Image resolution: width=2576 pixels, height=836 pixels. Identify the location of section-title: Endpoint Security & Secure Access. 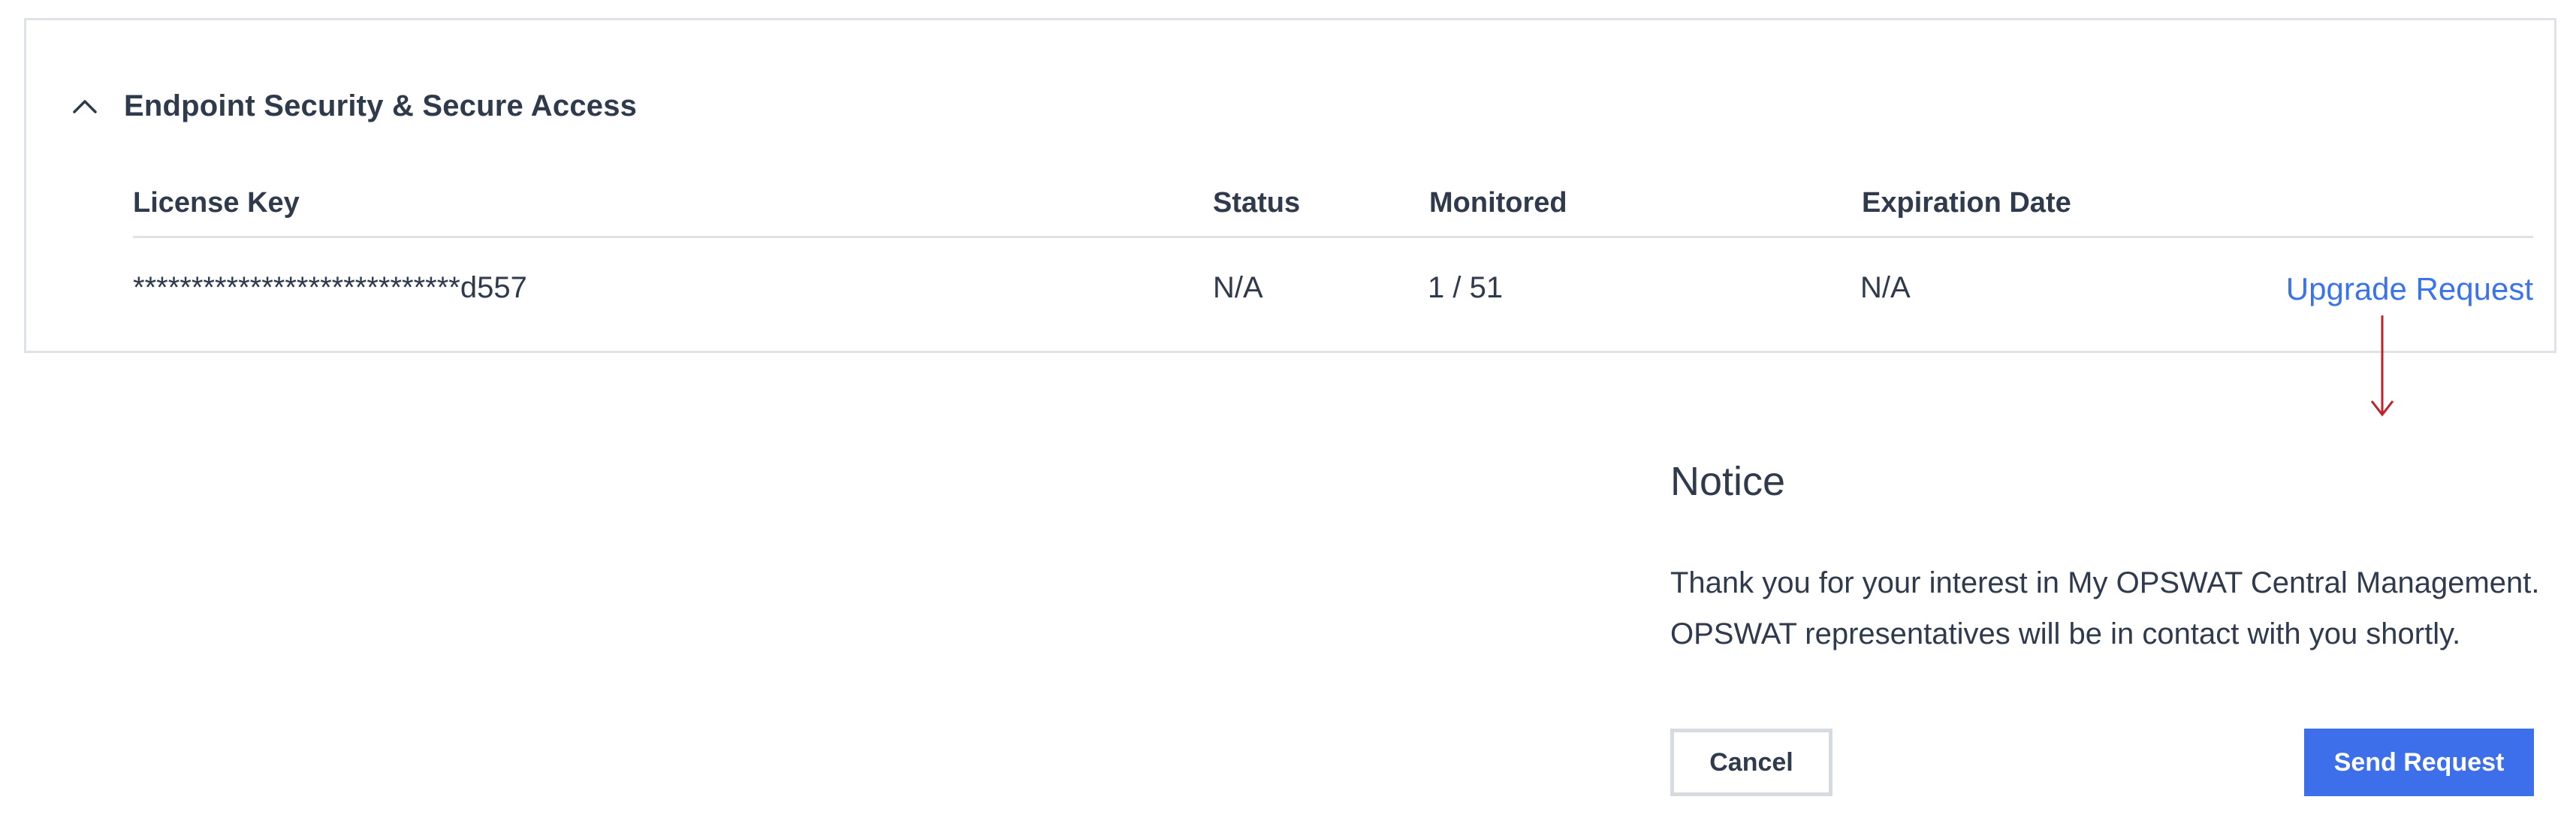
(381, 105).